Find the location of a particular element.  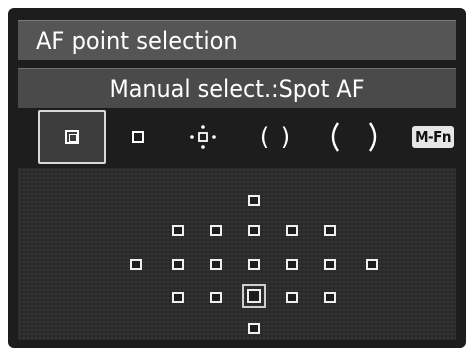

auto-select-af-icon is located at coordinates (354, 137).